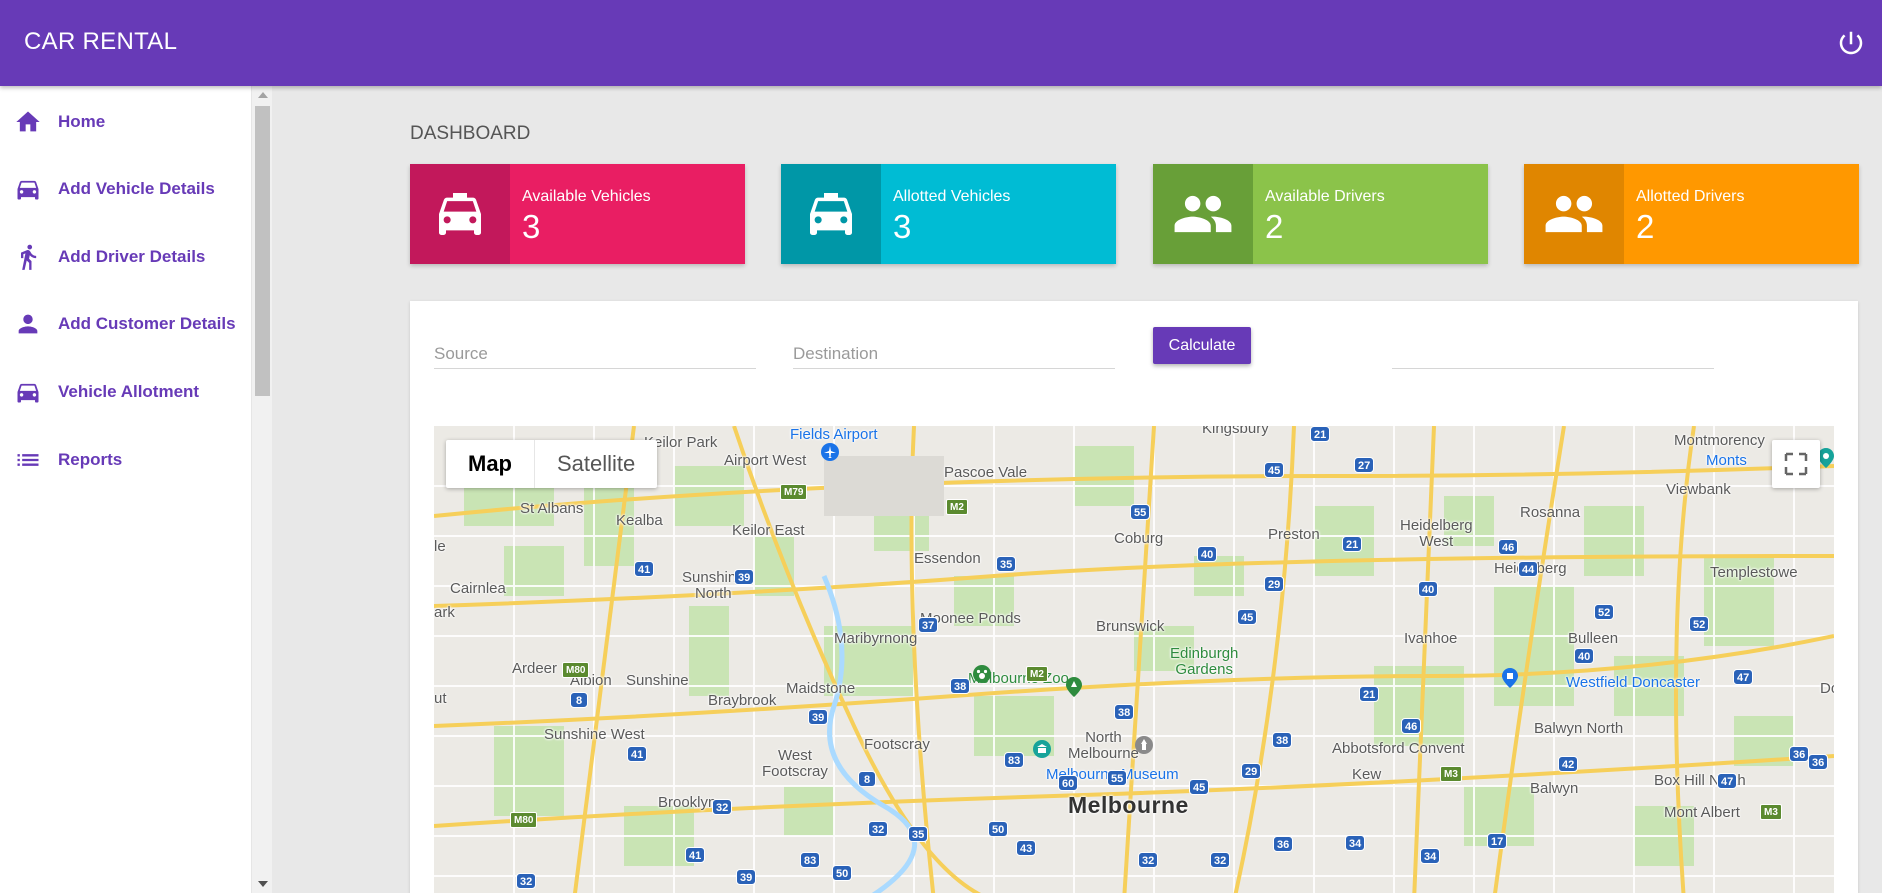 The height and width of the screenshot is (893, 1882). I want to click on road-shield: 8, so click(579, 700).